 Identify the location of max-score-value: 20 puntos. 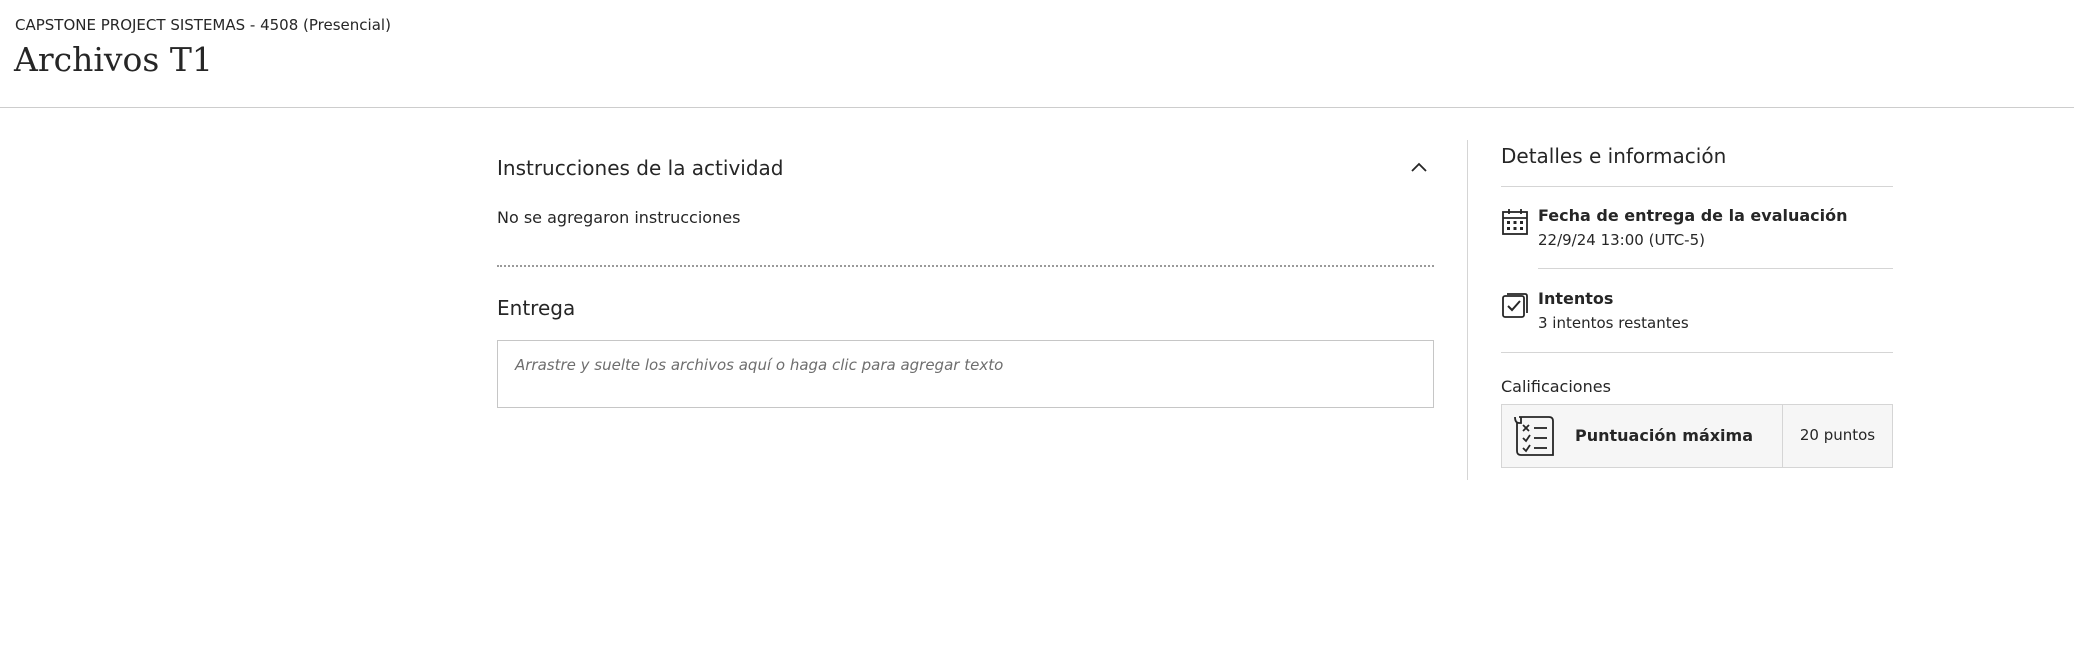
(1837, 435).